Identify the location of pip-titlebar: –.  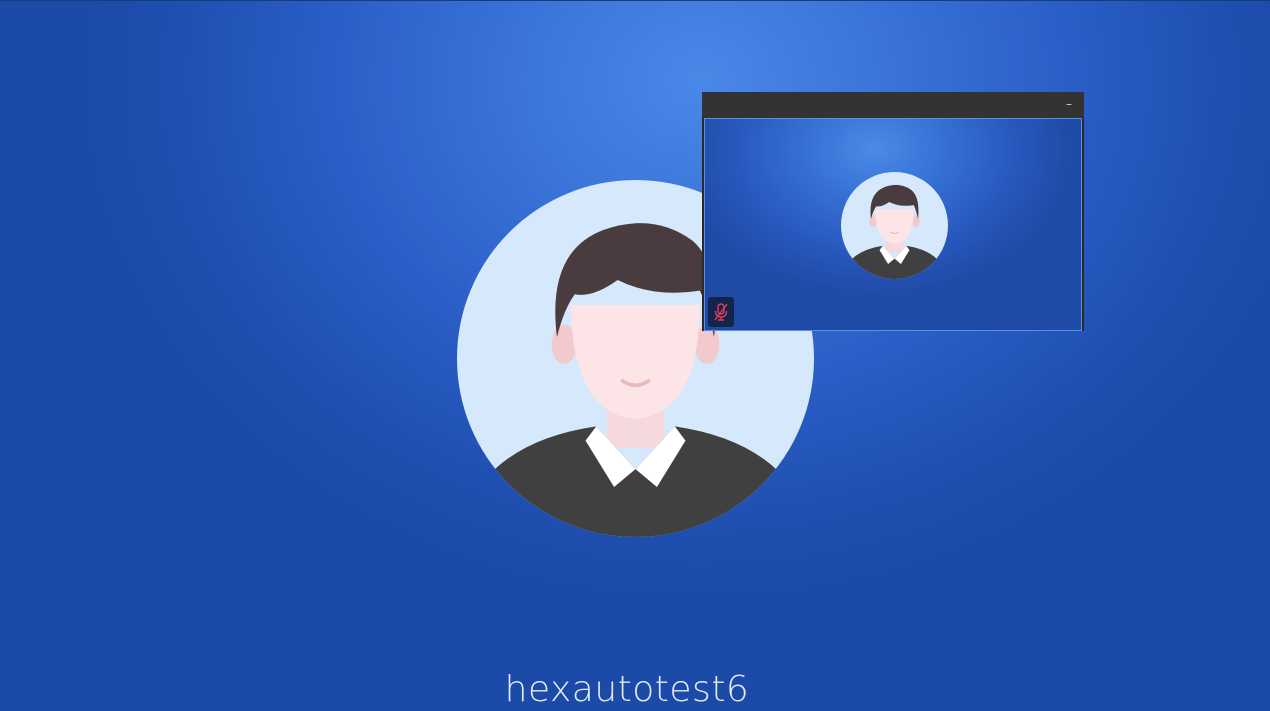
(893, 105).